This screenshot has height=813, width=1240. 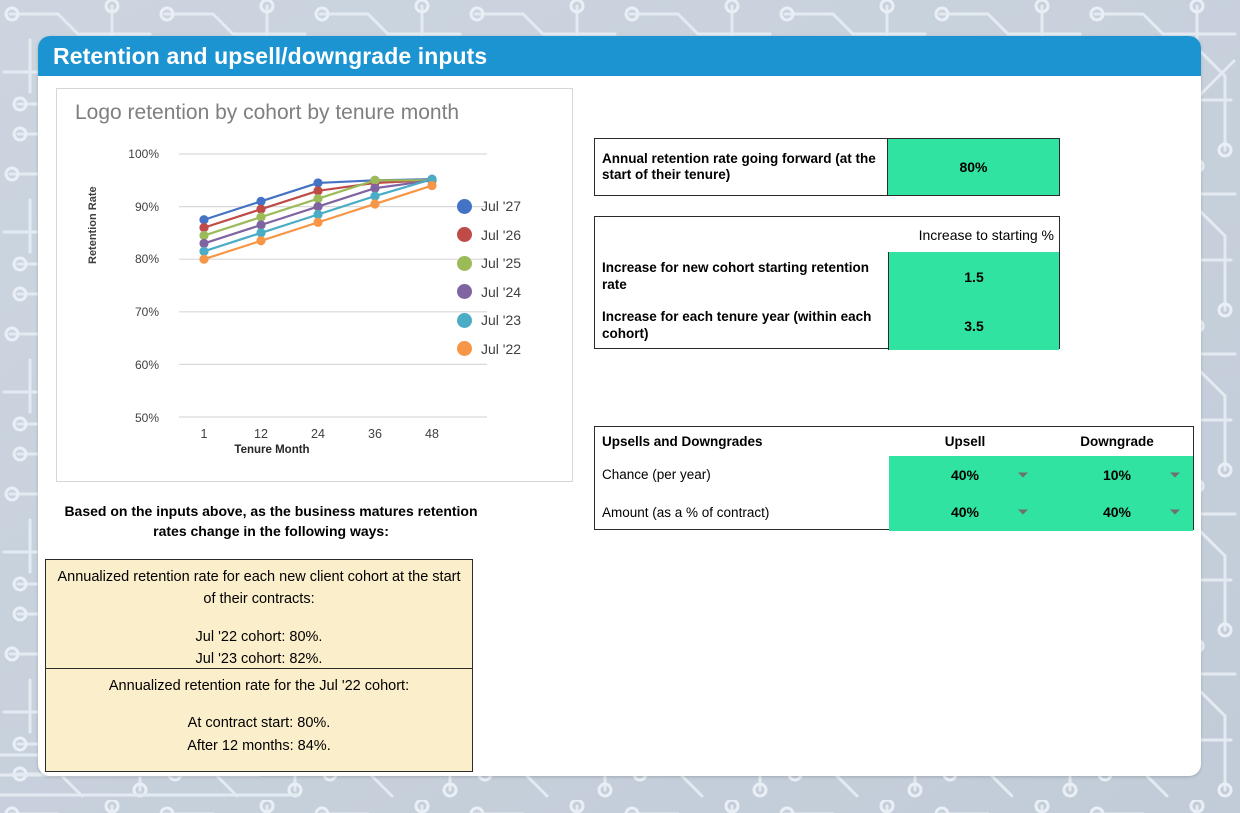 I want to click on card-header: Retention and upsell/downgrade inputs, so click(x=619, y=56).